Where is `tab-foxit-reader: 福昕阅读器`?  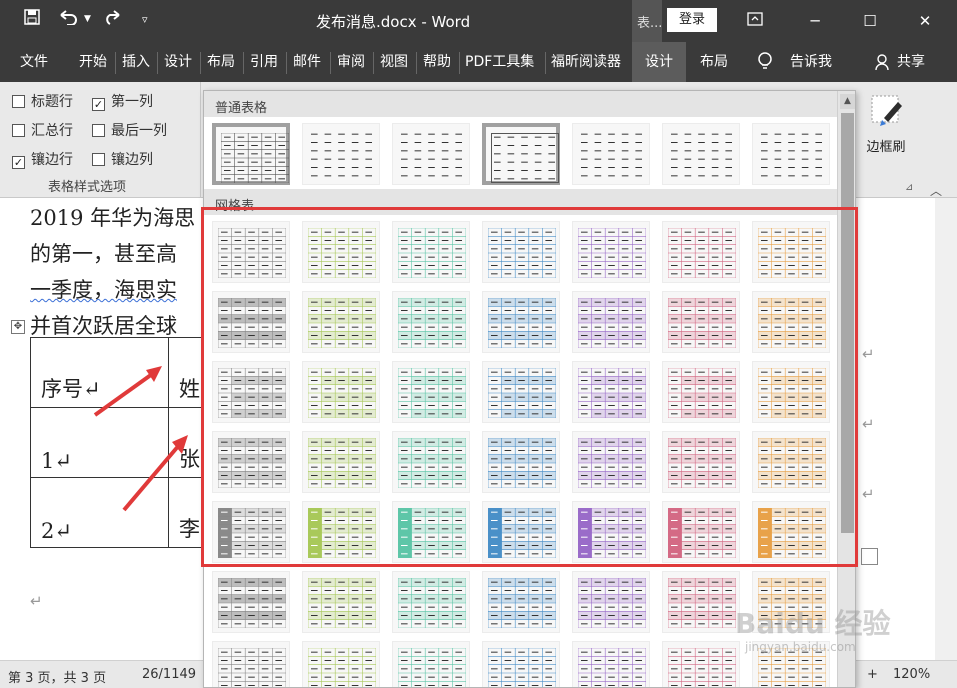
tab-foxit-reader: 福昕阅读器 is located at coordinates (586, 62).